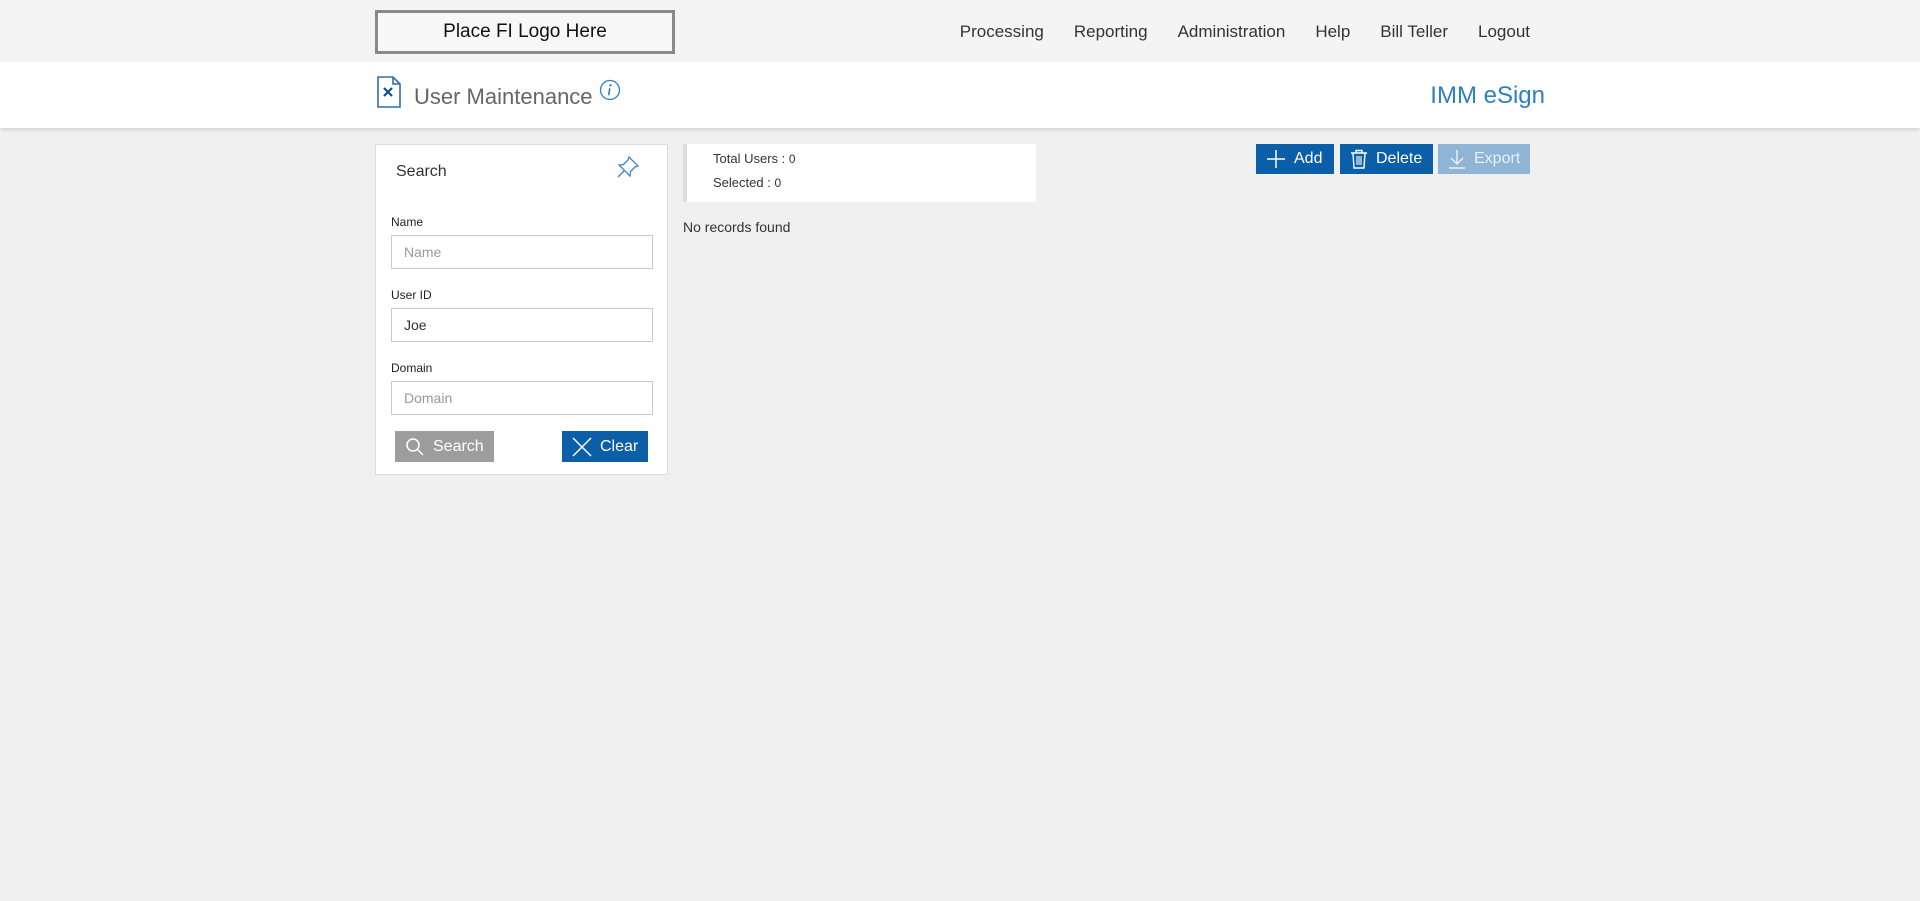 This screenshot has width=1920, height=901. I want to click on name-input, so click(522, 252).